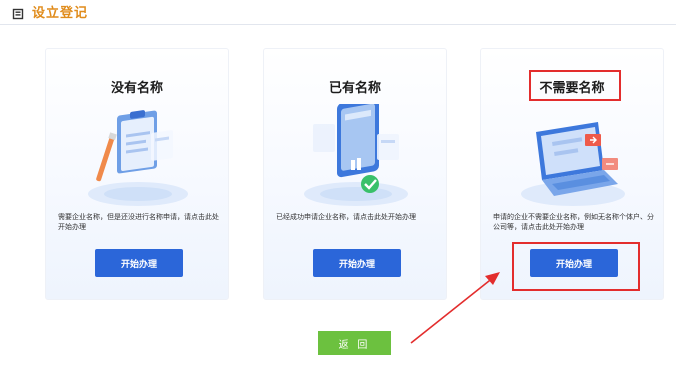  I want to click on document-icon, so click(18, 12).